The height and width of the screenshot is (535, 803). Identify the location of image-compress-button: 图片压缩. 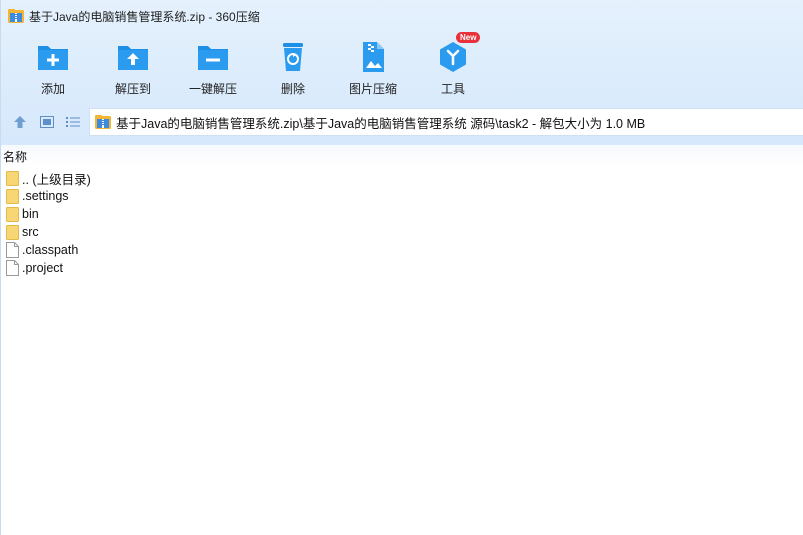
(373, 67).